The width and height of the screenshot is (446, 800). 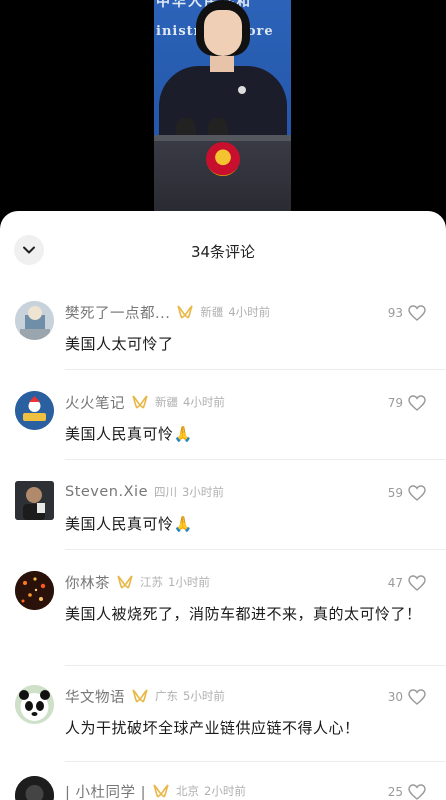 What do you see at coordinates (407, 697) in the screenshot?
I see `like-button: 30` at bounding box center [407, 697].